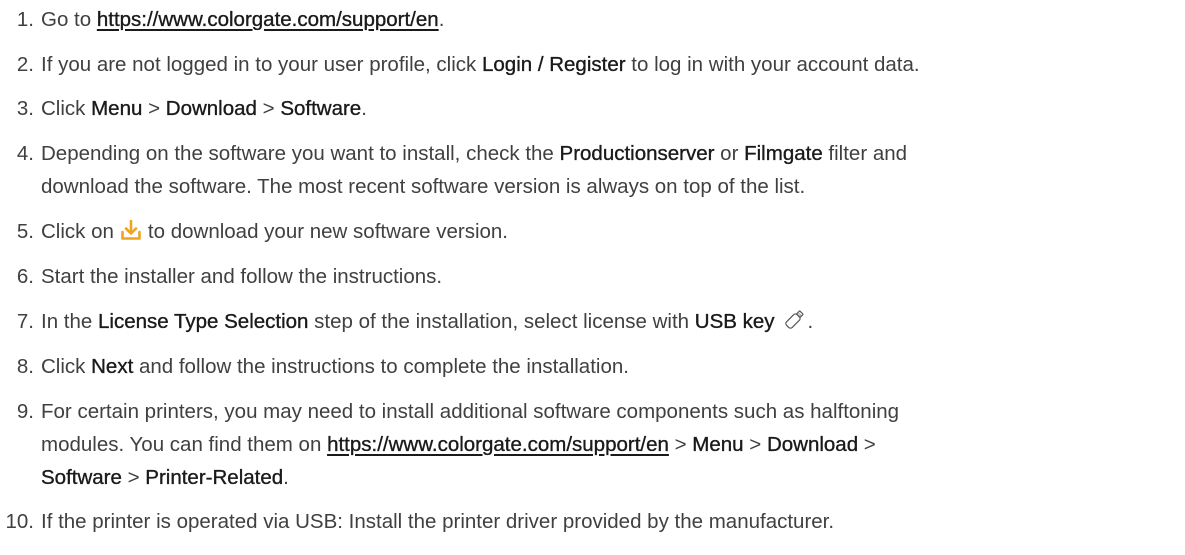 This screenshot has width=1185, height=555. I want to click on step-number: 8., so click(25, 366).